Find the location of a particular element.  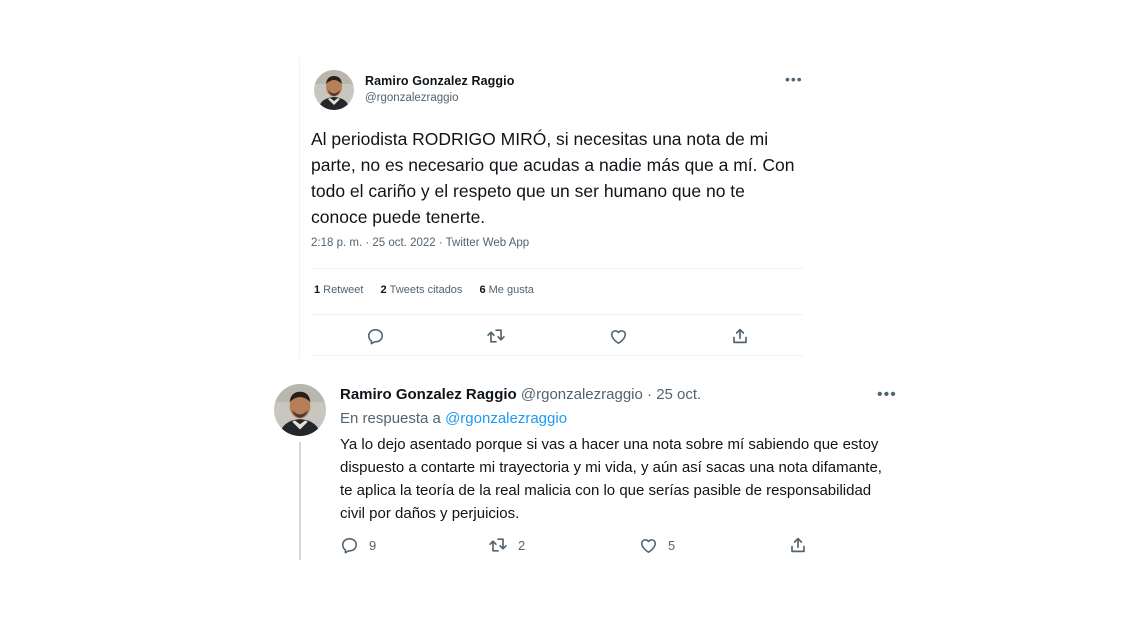

retweet-button: 2 is located at coordinates (506, 545).